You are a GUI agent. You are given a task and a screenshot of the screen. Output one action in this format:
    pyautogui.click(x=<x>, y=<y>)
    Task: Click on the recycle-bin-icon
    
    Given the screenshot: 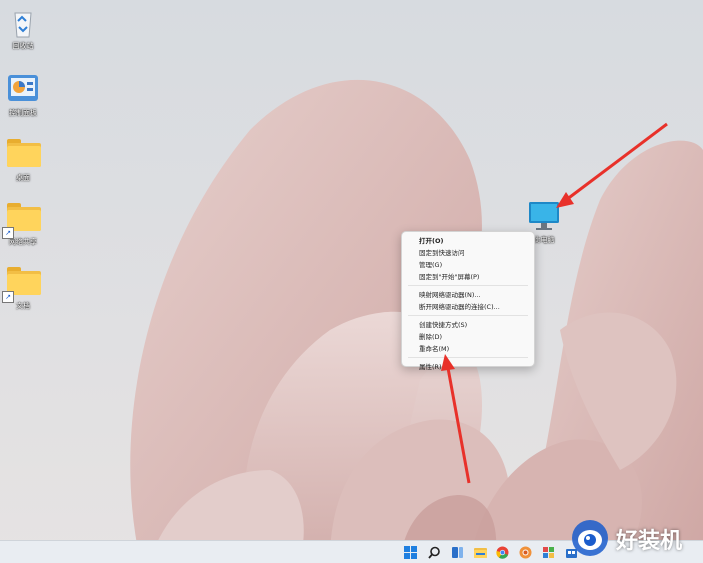 What is the action you would take?
    pyautogui.click(x=23, y=22)
    